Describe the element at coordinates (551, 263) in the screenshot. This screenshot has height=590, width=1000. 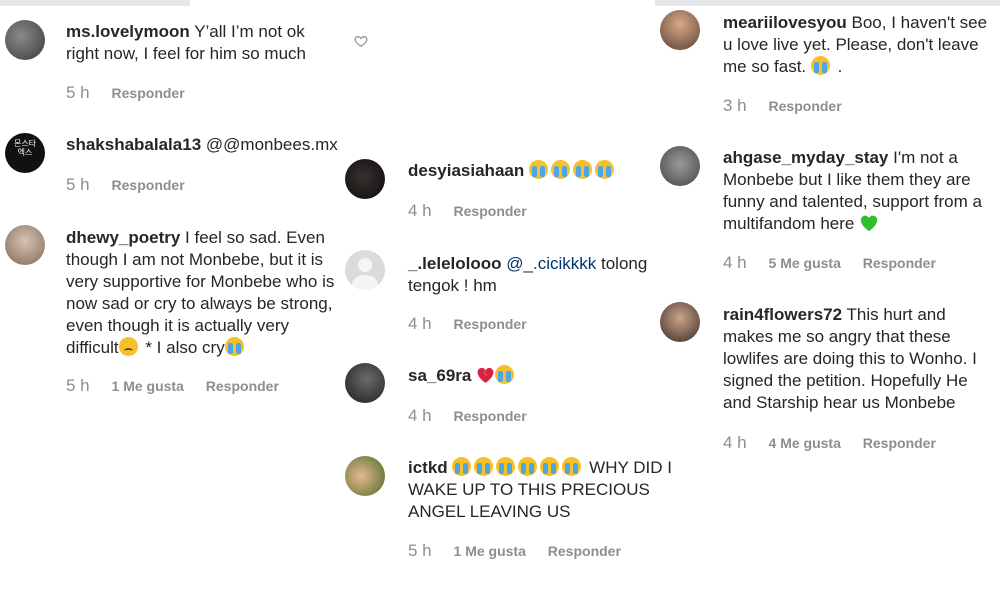
I see `mention-link: @_.cicikkkk` at that location.